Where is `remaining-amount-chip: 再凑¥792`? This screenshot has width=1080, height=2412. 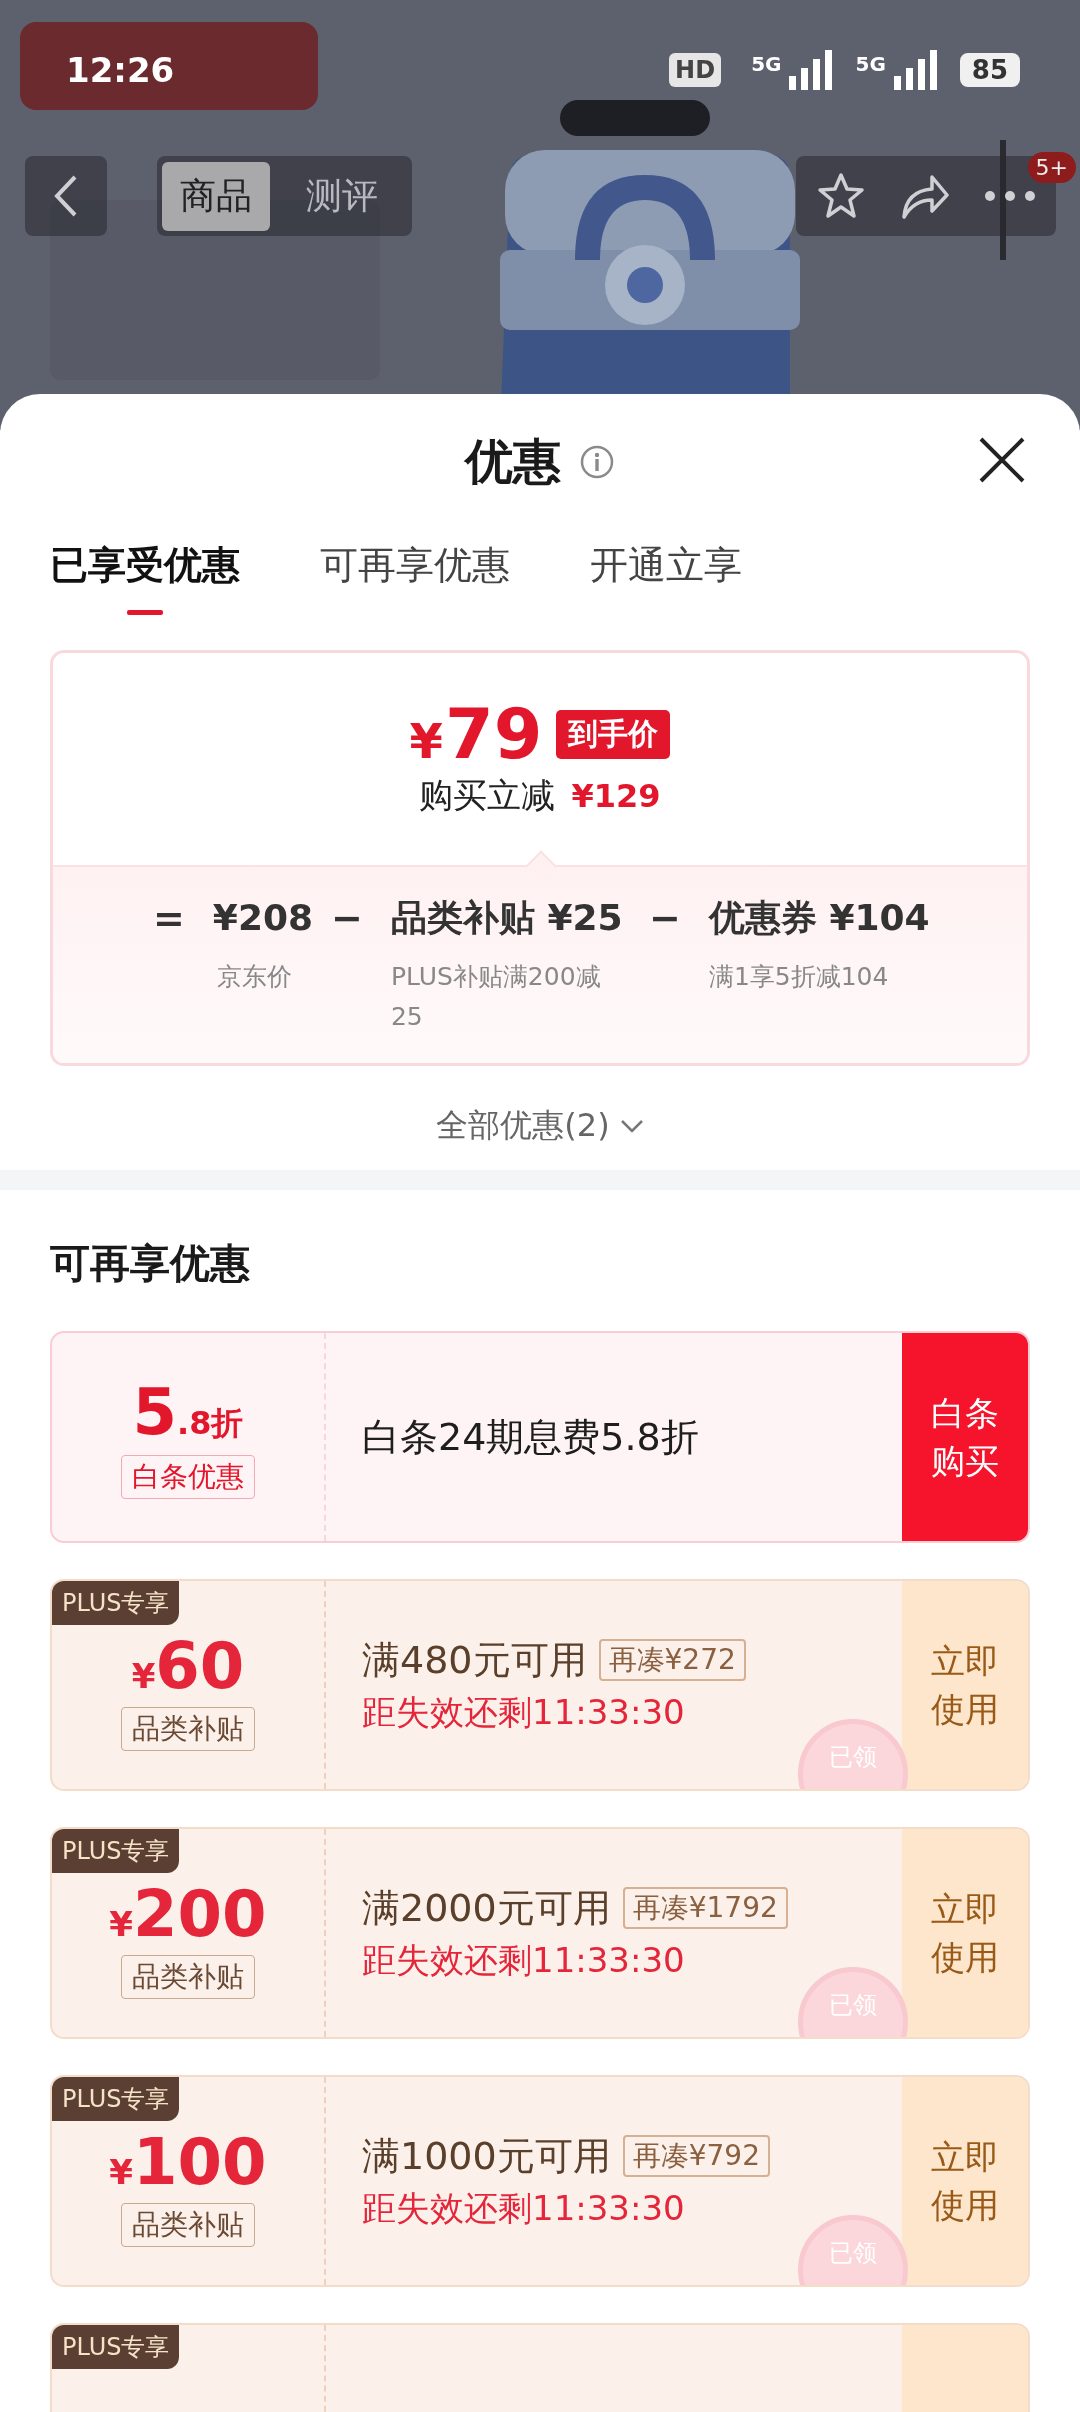 remaining-amount-chip: 再凑¥792 is located at coordinates (696, 2156).